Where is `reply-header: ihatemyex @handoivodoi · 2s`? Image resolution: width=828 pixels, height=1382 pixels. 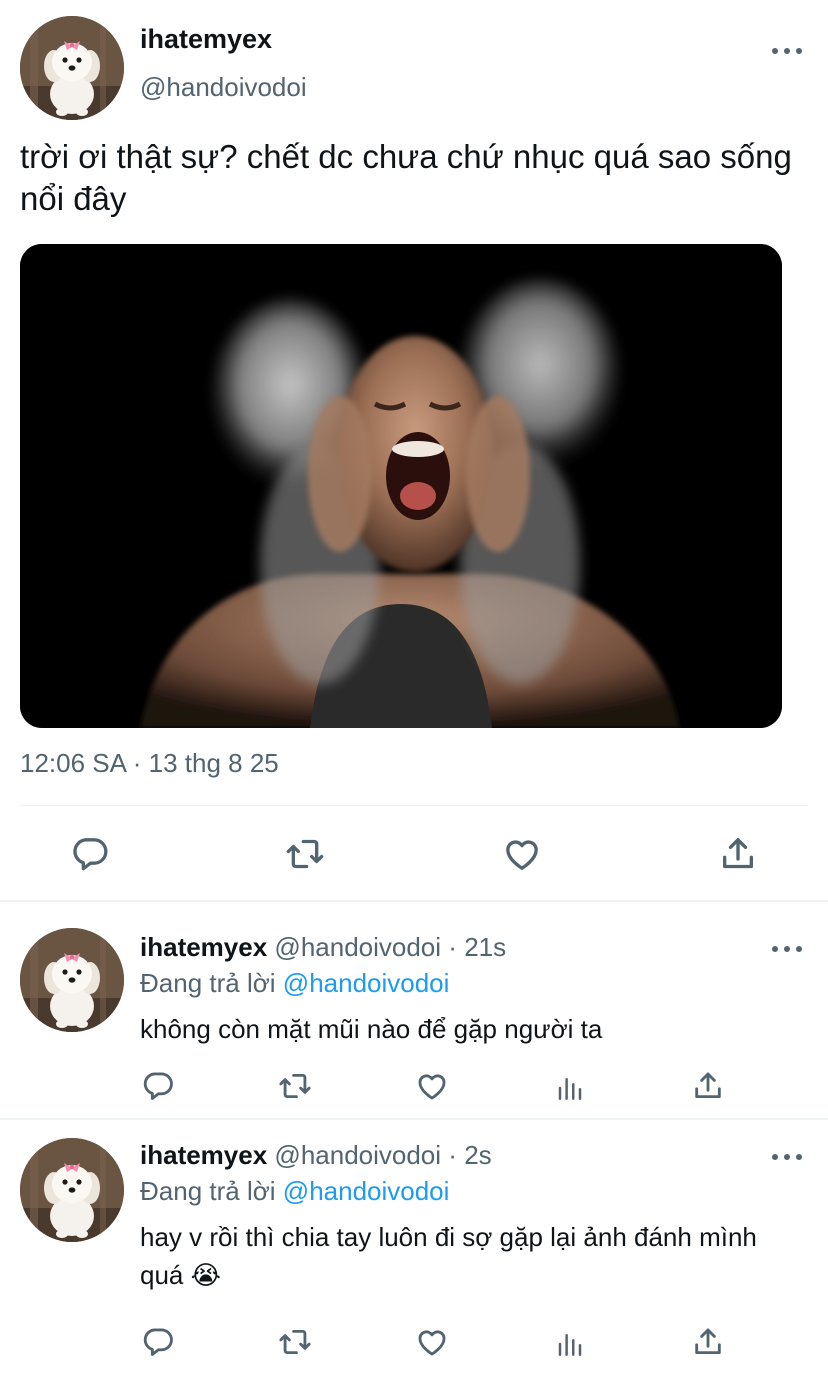
reply-header: ihatemyex @handoivodoi · 2s is located at coordinates (316, 1155).